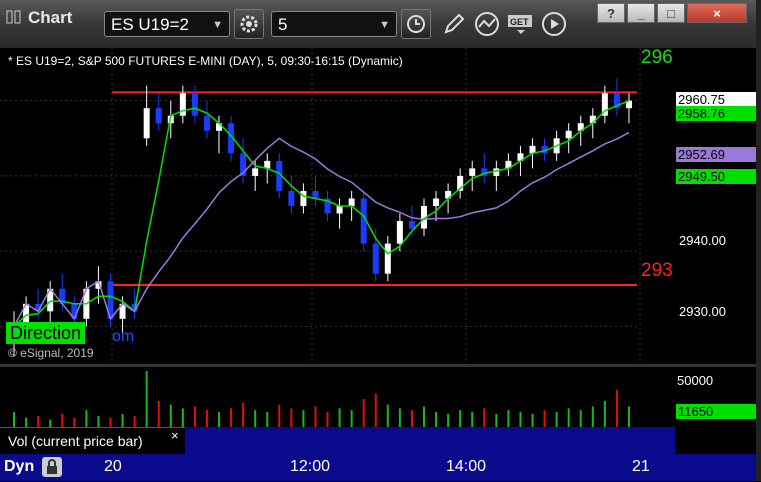  What do you see at coordinates (716, 154) in the screenshot?
I see `purple-ma-tag: 2952.69` at bounding box center [716, 154].